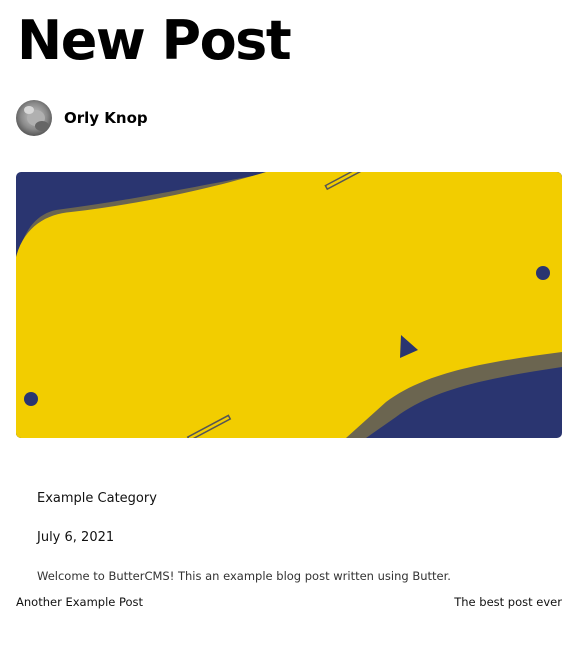 Image resolution: width=575 pixels, height=664 pixels. I want to click on author-block: Orly Knop, so click(82, 118).